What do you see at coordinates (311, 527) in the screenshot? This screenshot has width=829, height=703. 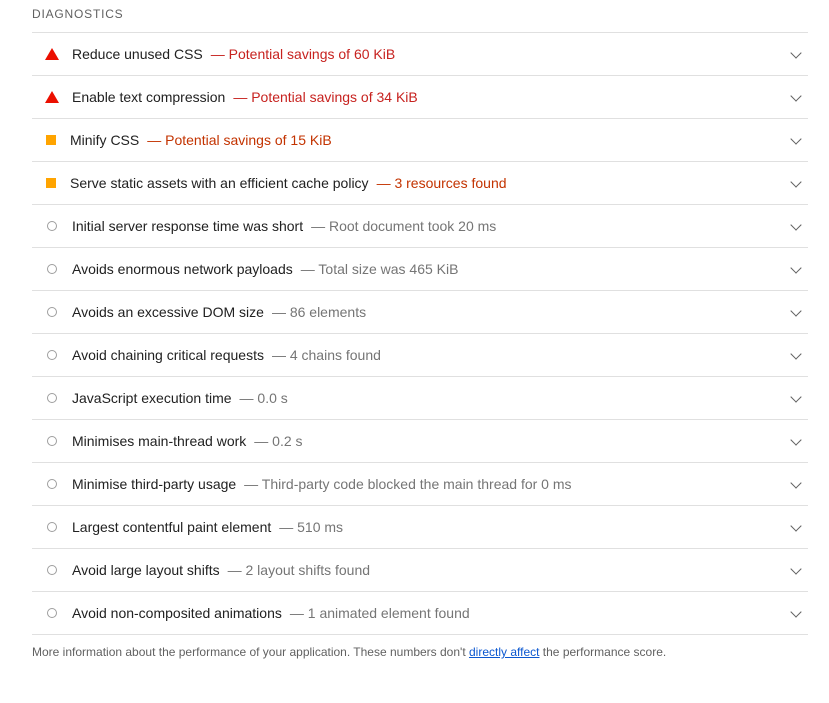 I see `audit-display-value: — 510 ms` at bounding box center [311, 527].